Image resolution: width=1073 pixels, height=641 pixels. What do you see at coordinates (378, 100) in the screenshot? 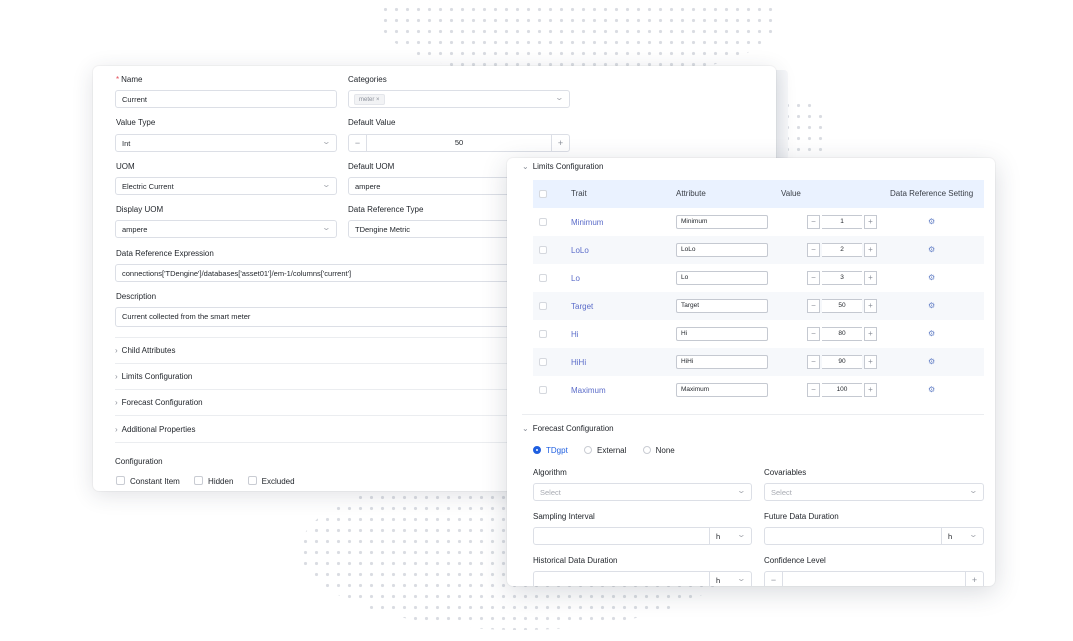
I see `tag-remove-icon: ×` at bounding box center [378, 100].